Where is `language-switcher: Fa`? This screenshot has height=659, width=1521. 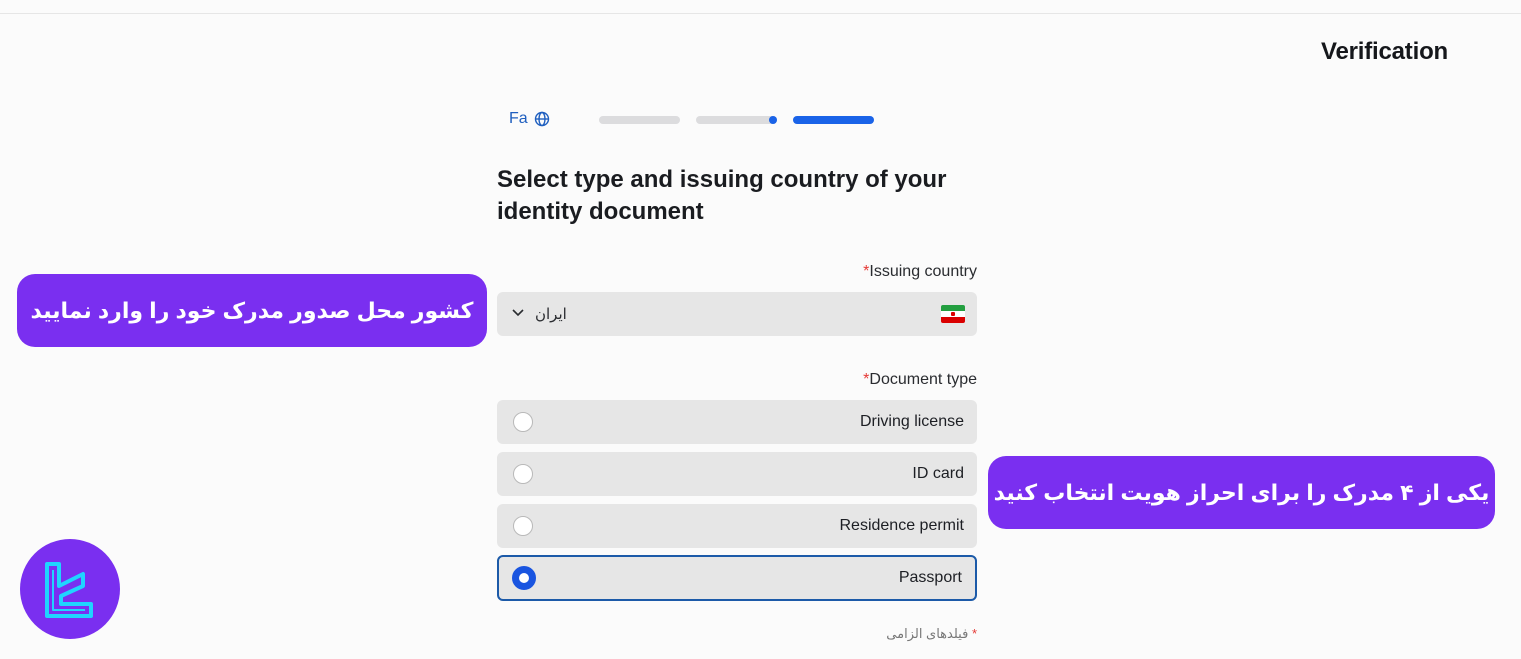 language-switcher: Fa is located at coordinates (529, 119).